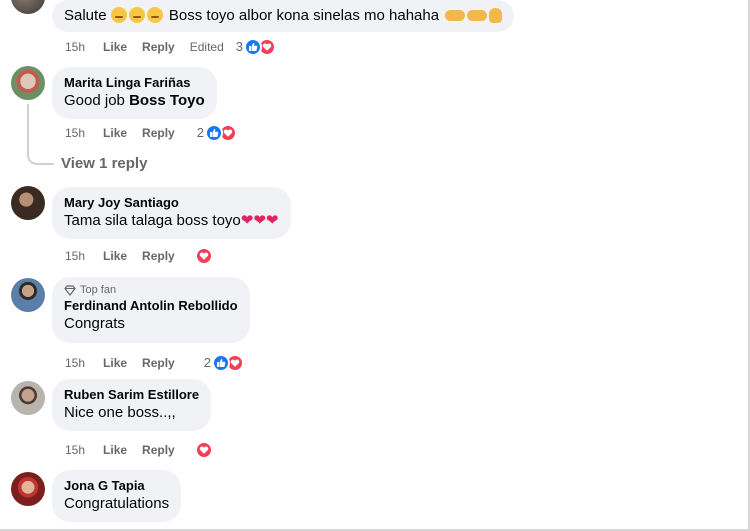  I want to click on comment-author: Marita Linga Fariñas, so click(134, 82).